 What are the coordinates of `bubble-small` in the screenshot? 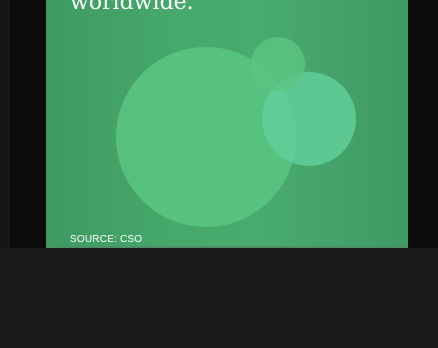 It's located at (278, 64).